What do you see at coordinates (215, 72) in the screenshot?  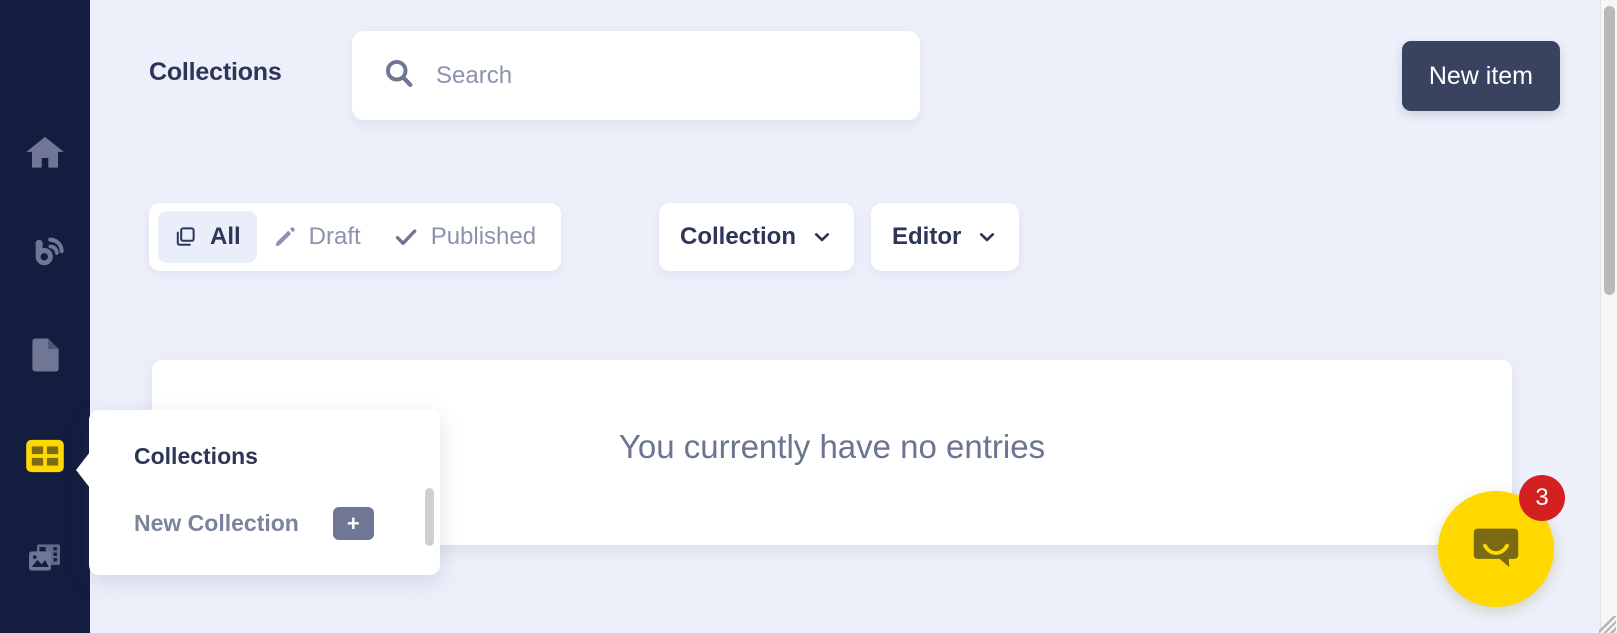 I see `page-title: Collections` at bounding box center [215, 72].